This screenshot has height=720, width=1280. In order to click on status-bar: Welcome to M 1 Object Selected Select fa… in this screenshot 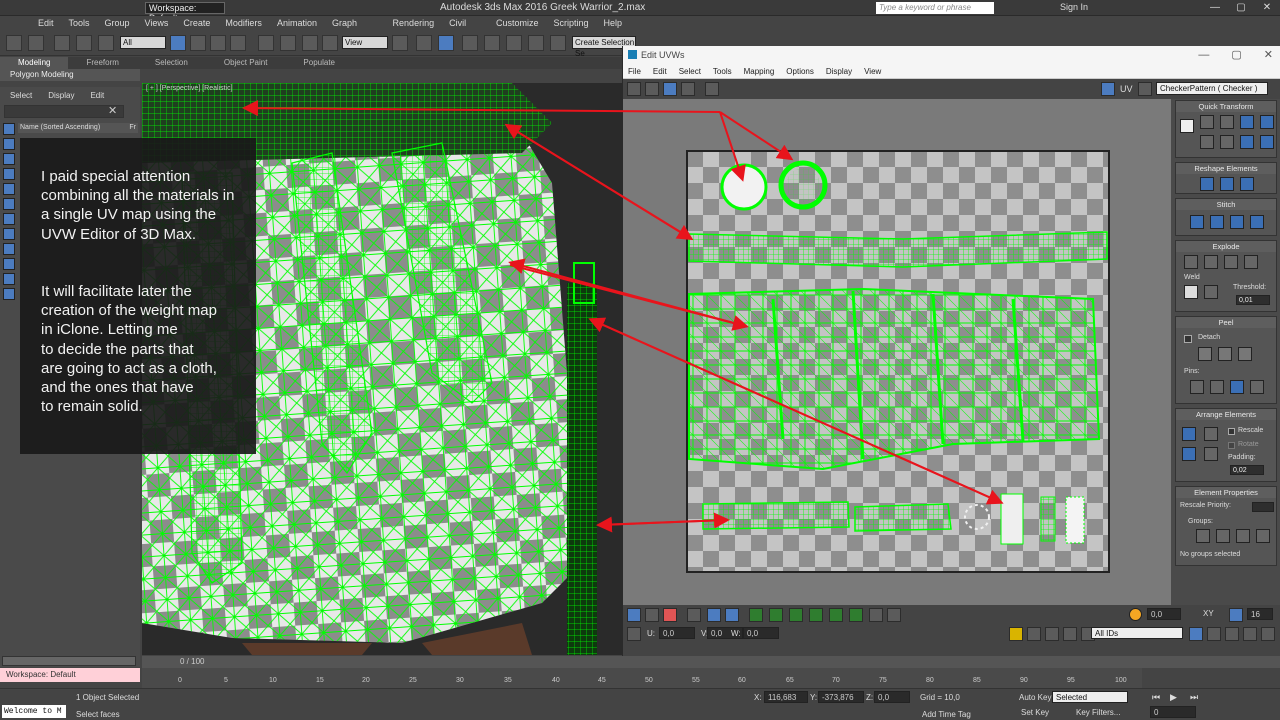, I will do `click(640, 704)`.